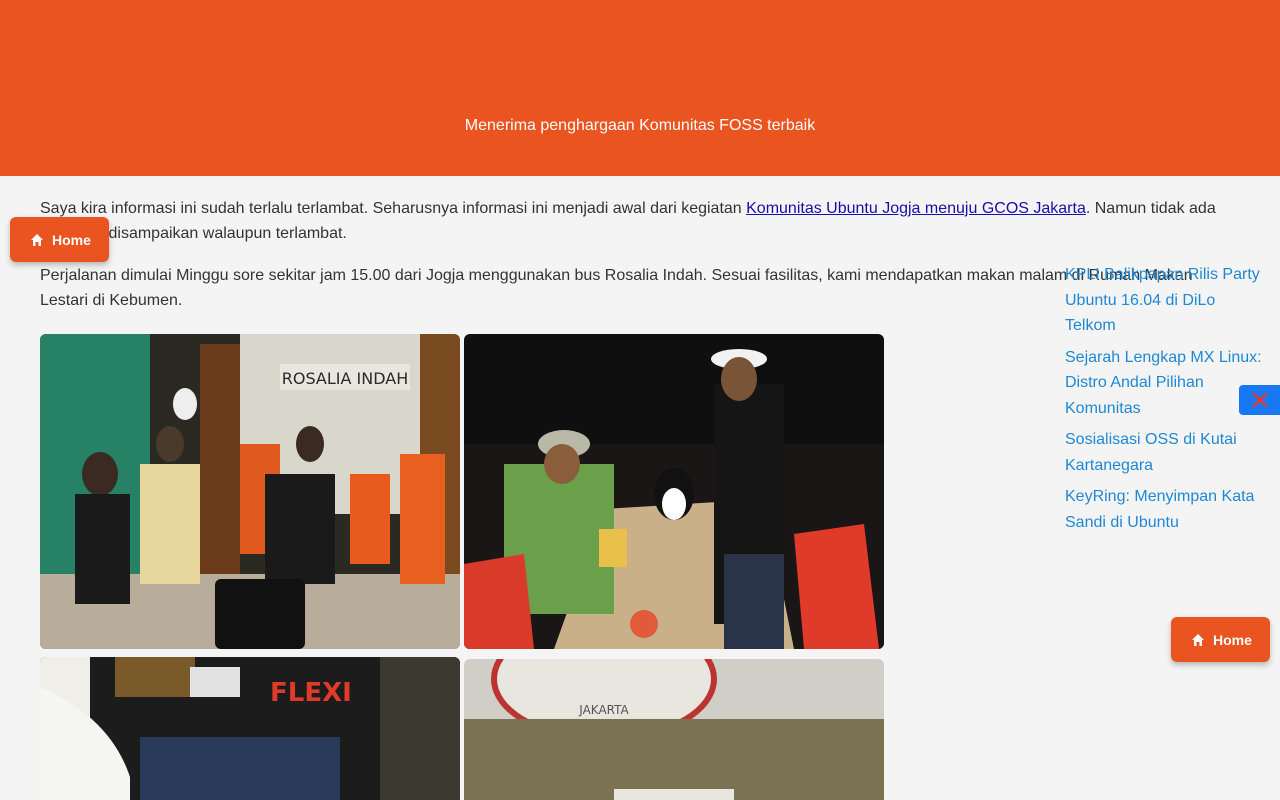 This screenshot has height=800, width=1280. I want to click on bus-sign-text: ROSALIA INDAH, so click(345, 378).